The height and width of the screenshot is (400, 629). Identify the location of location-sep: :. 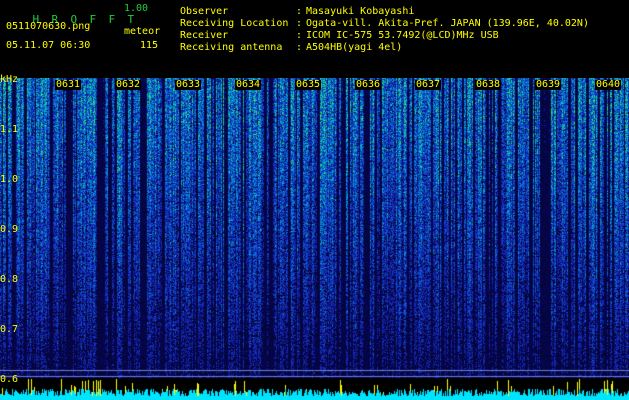
(299, 23).